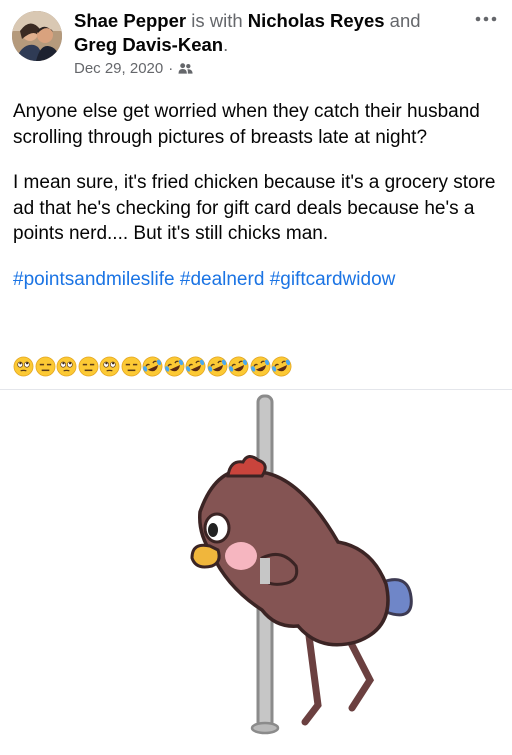  I want to click on post-meta: Dec 29, 2020 ·, so click(133, 68).